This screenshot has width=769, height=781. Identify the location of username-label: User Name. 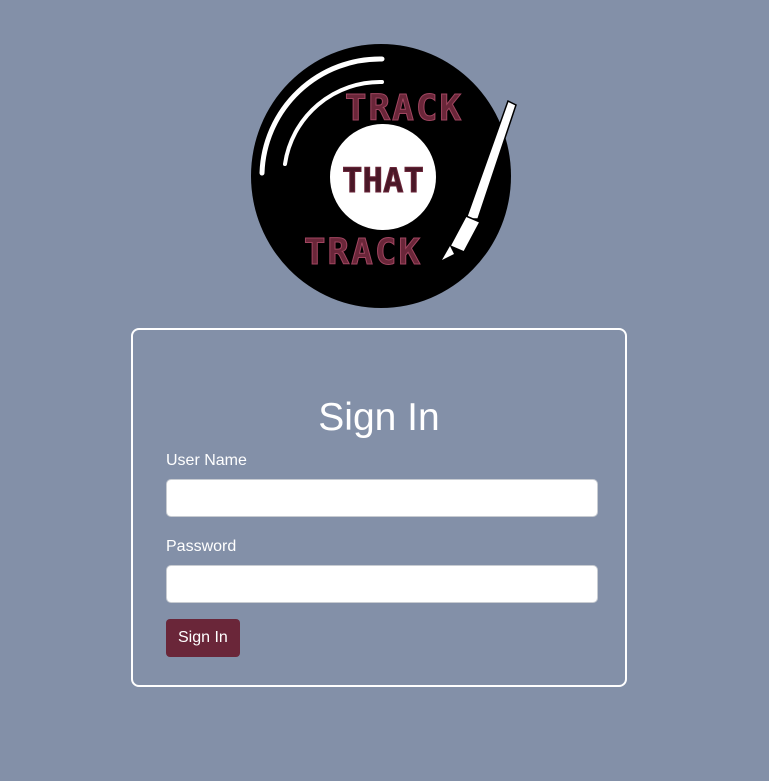
(206, 460).